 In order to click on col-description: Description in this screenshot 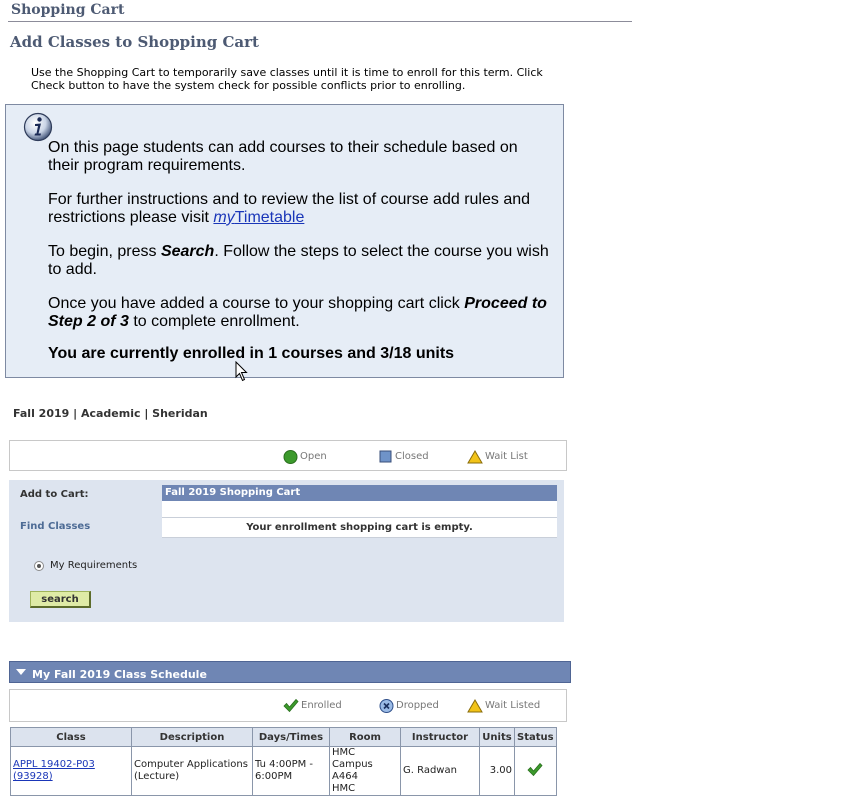, I will do `click(192, 737)`.